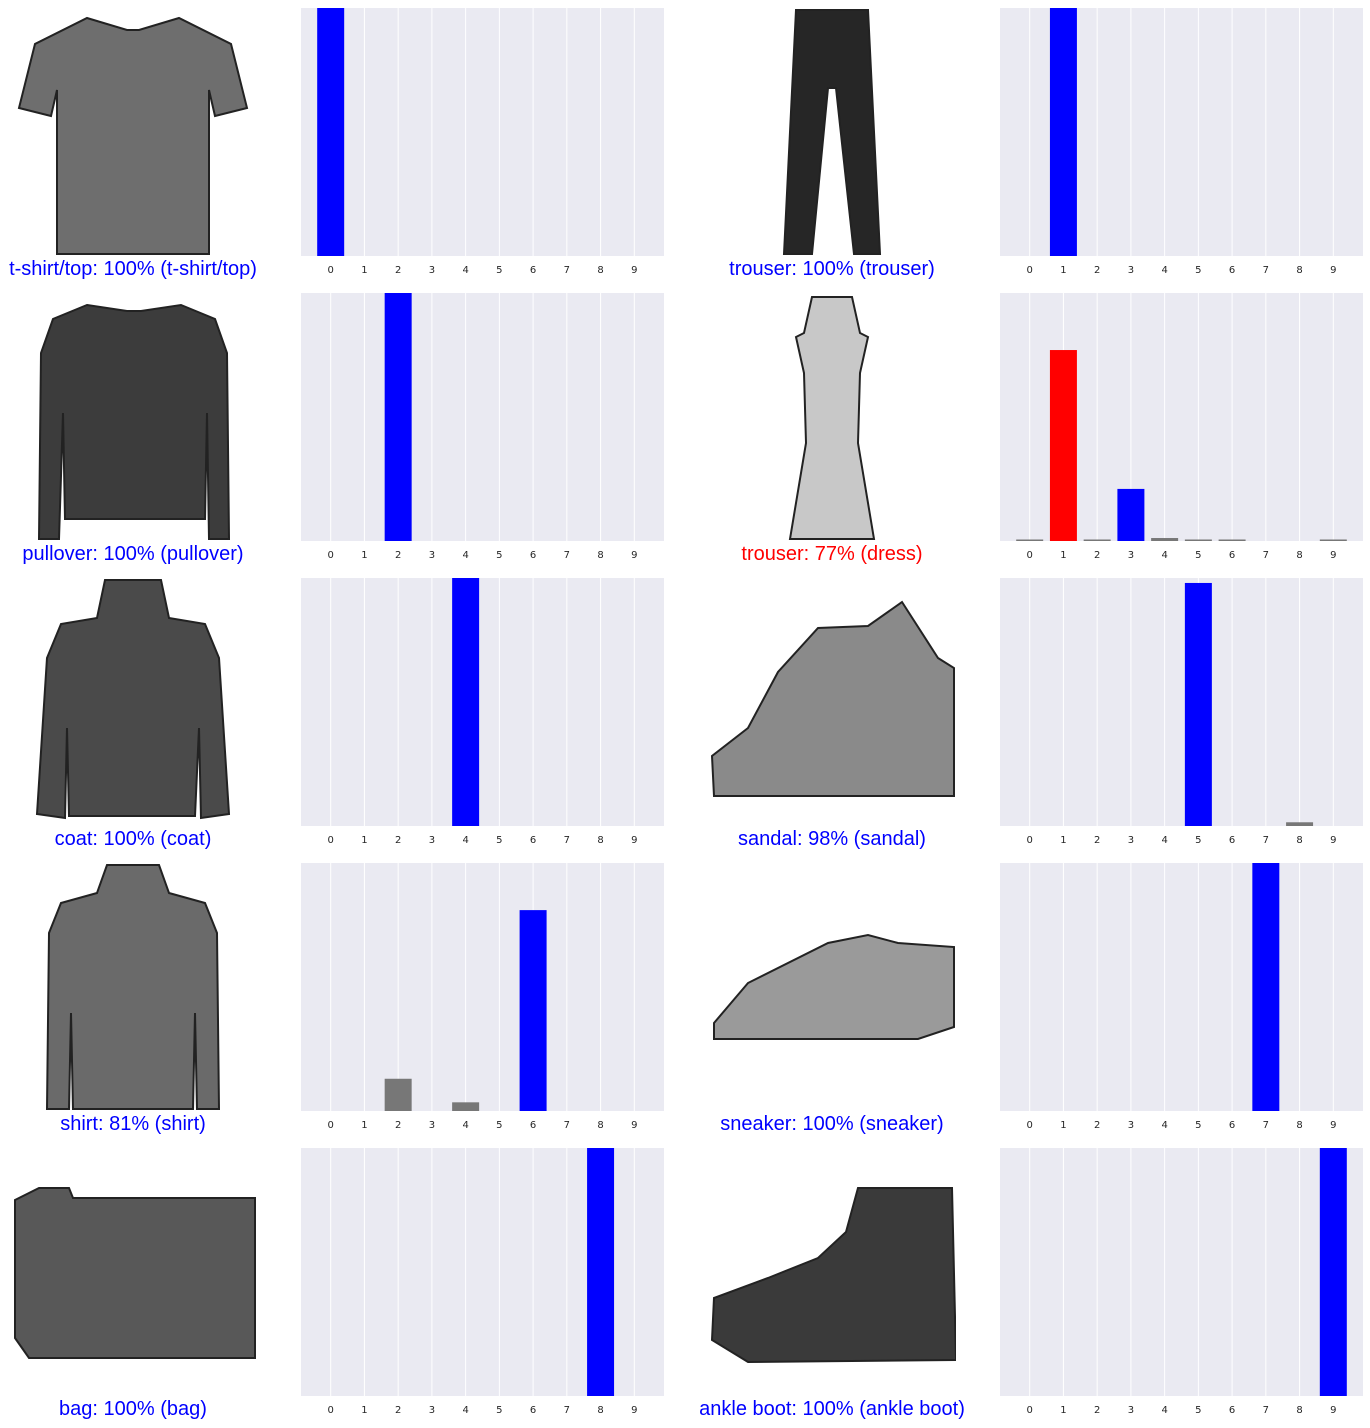 The image size is (1370, 1428). I want to click on coat-icon, so click(133, 702).